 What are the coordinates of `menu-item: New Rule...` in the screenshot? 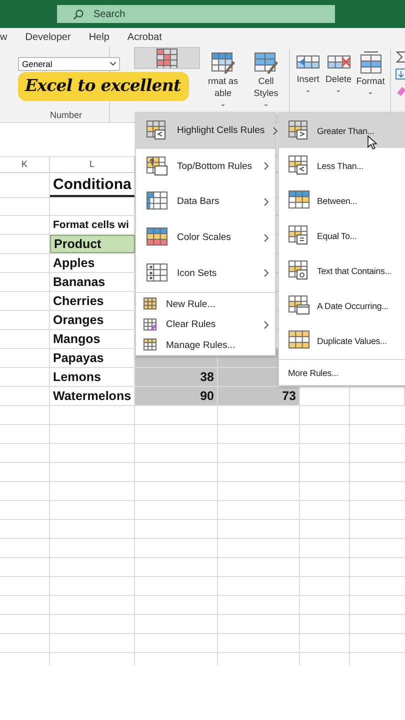 It's located at (205, 304).